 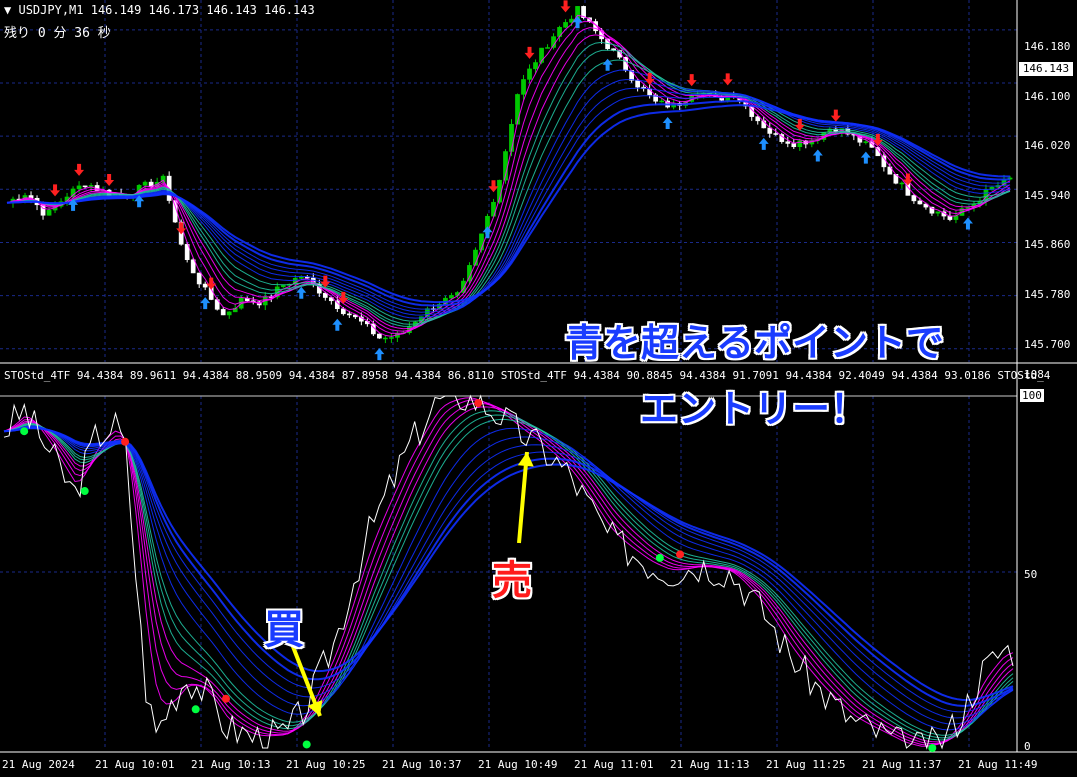 What do you see at coordinates (1047, 145) in the screenshot?
I see `price-tick: 146.020` at bounding box center [1047, 145].